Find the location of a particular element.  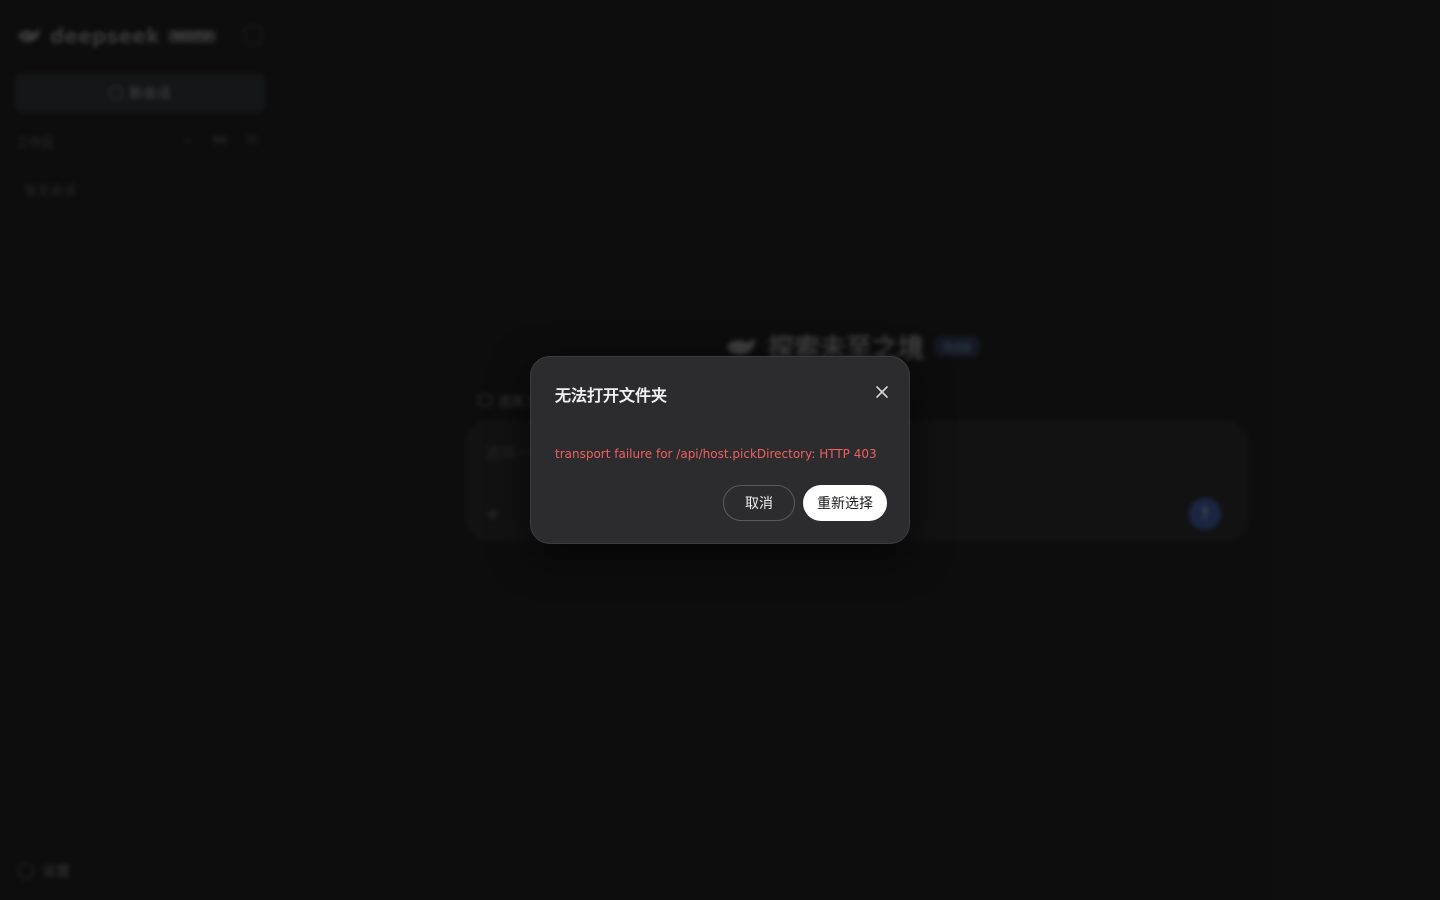

reselect-button: 重新选择 is located at coordinates (845, 503).